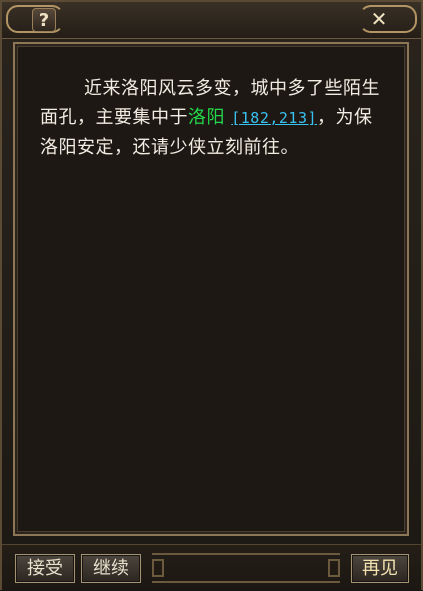 The height and width of the screenshot is (591, 423). I want to click on continue-button: 继续, so click(111, 568).